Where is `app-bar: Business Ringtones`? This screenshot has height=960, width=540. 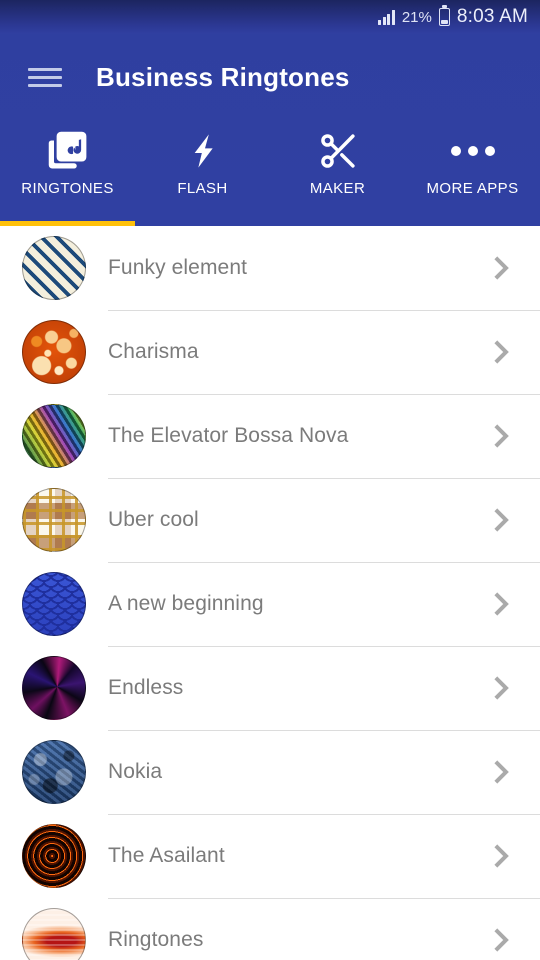
app-bar: Business Ringtones is located at coordinates (270, 77).